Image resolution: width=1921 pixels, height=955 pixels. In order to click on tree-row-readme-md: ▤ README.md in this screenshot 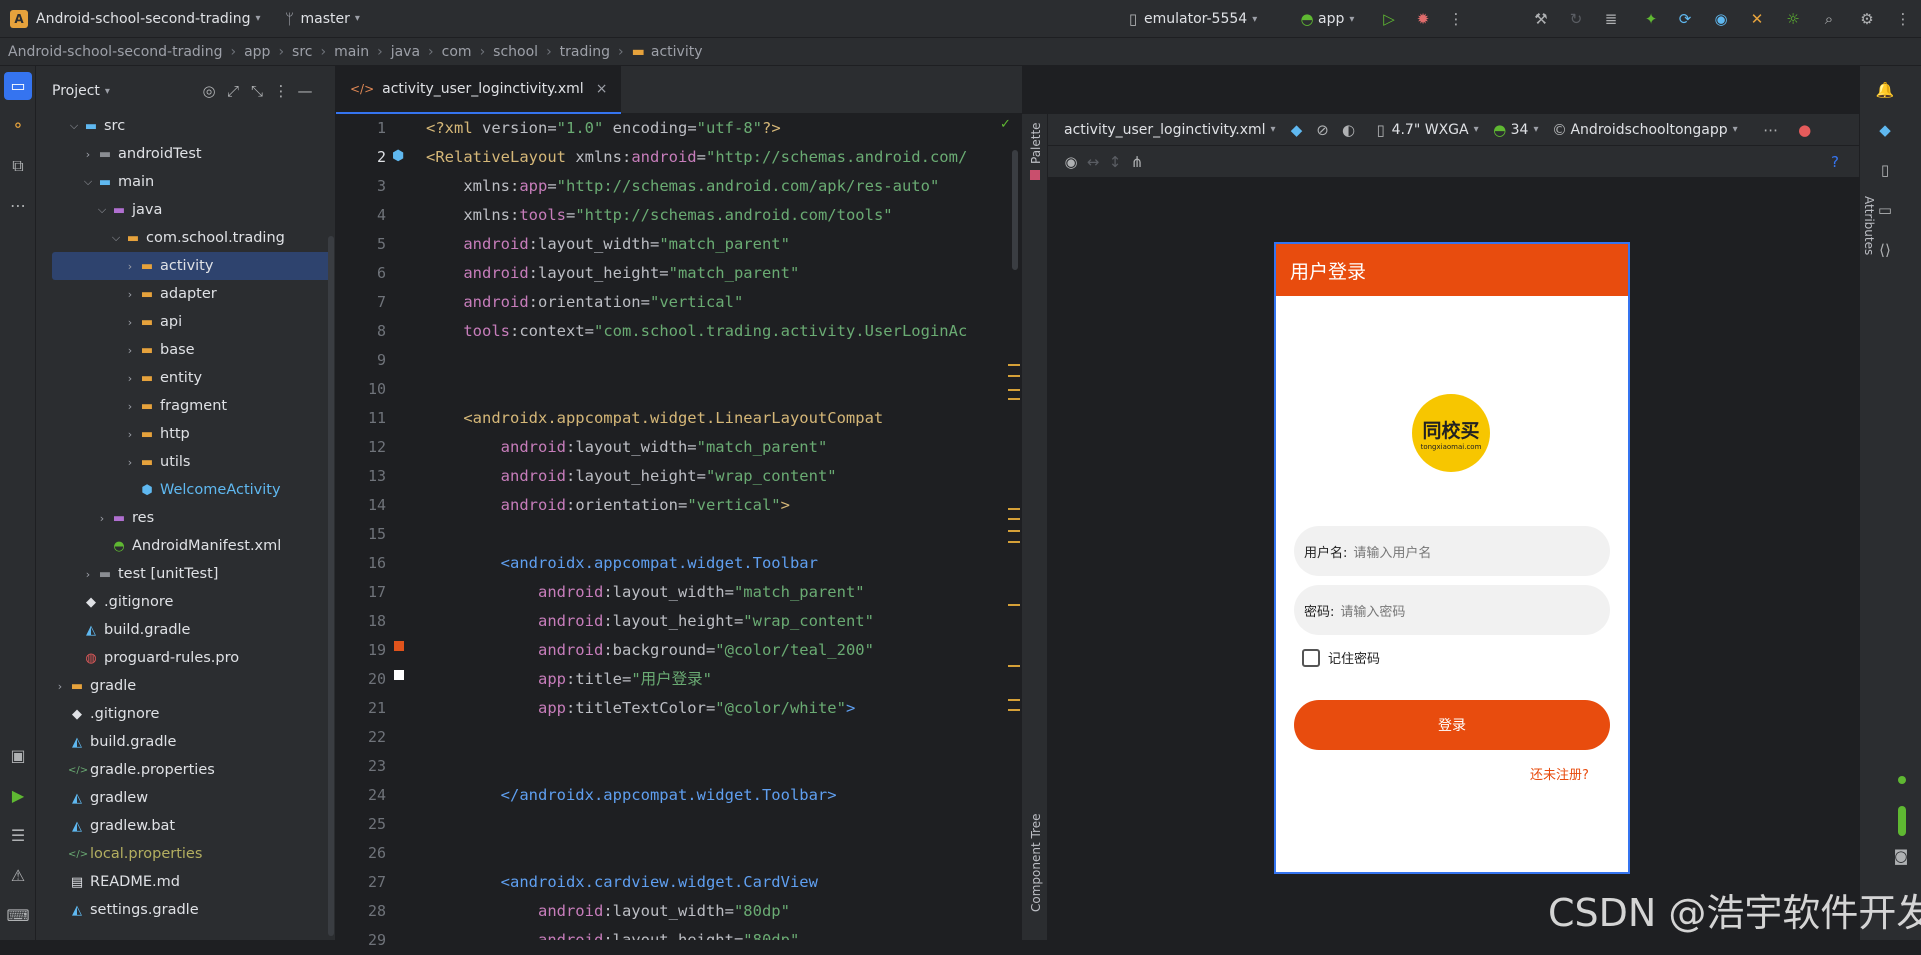, I will do `click(185, 882)`.